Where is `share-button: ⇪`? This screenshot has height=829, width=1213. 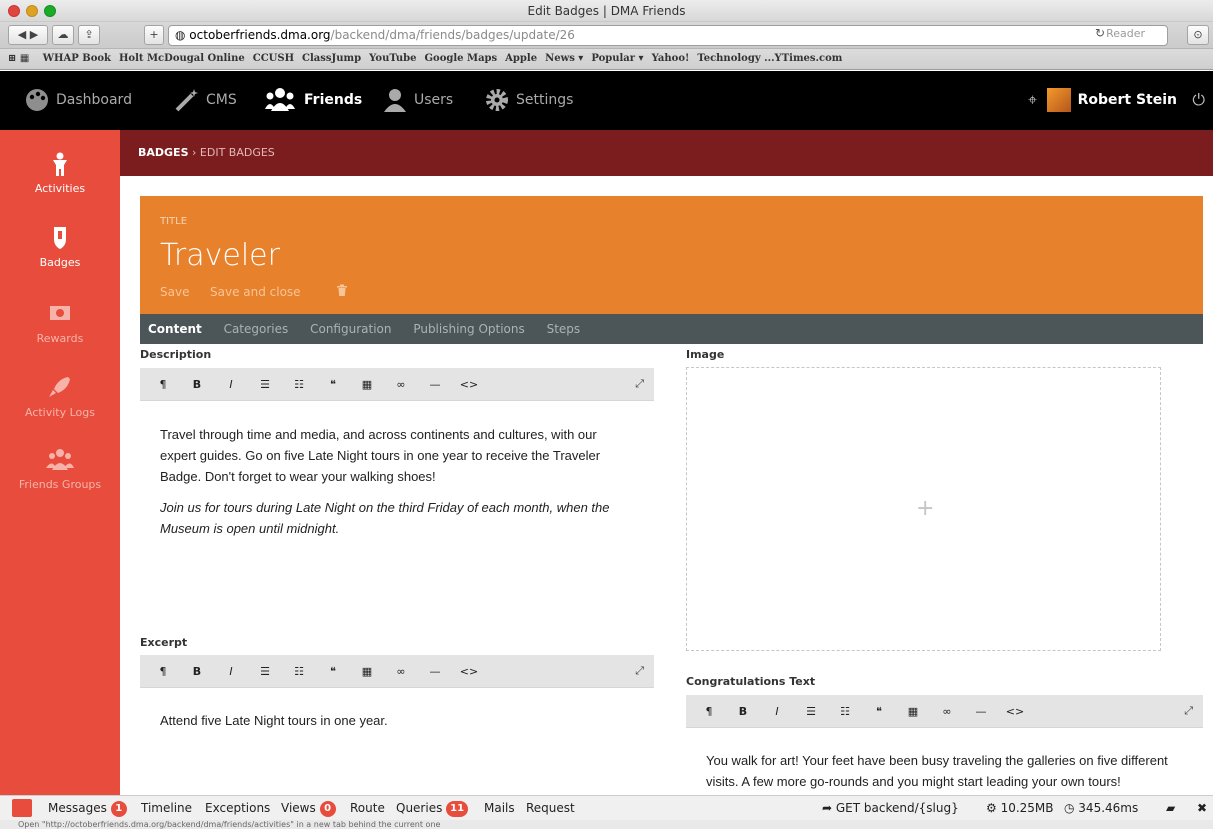
share-button: ⇪ is located at coordinates (89, 35).